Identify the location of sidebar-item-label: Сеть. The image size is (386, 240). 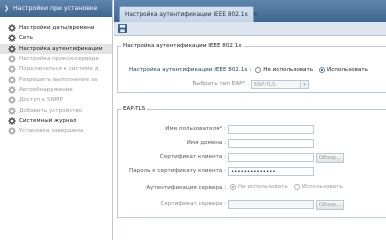
(26, 38).